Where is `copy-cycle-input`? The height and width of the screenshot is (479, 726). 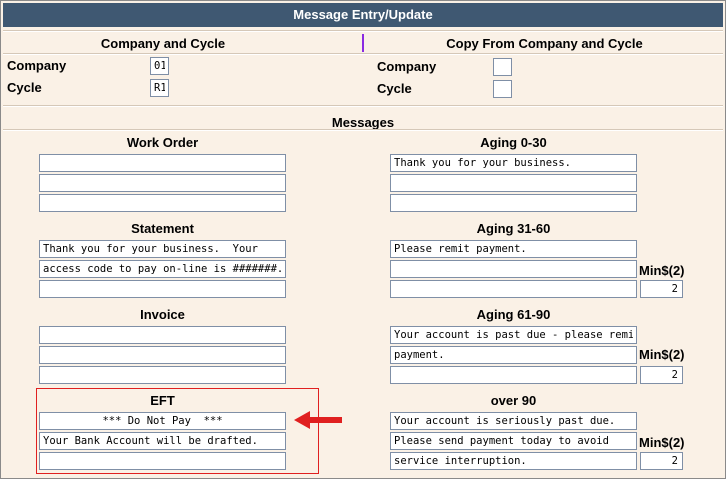 copy-cycle-input is located at coordinates (502, 89).